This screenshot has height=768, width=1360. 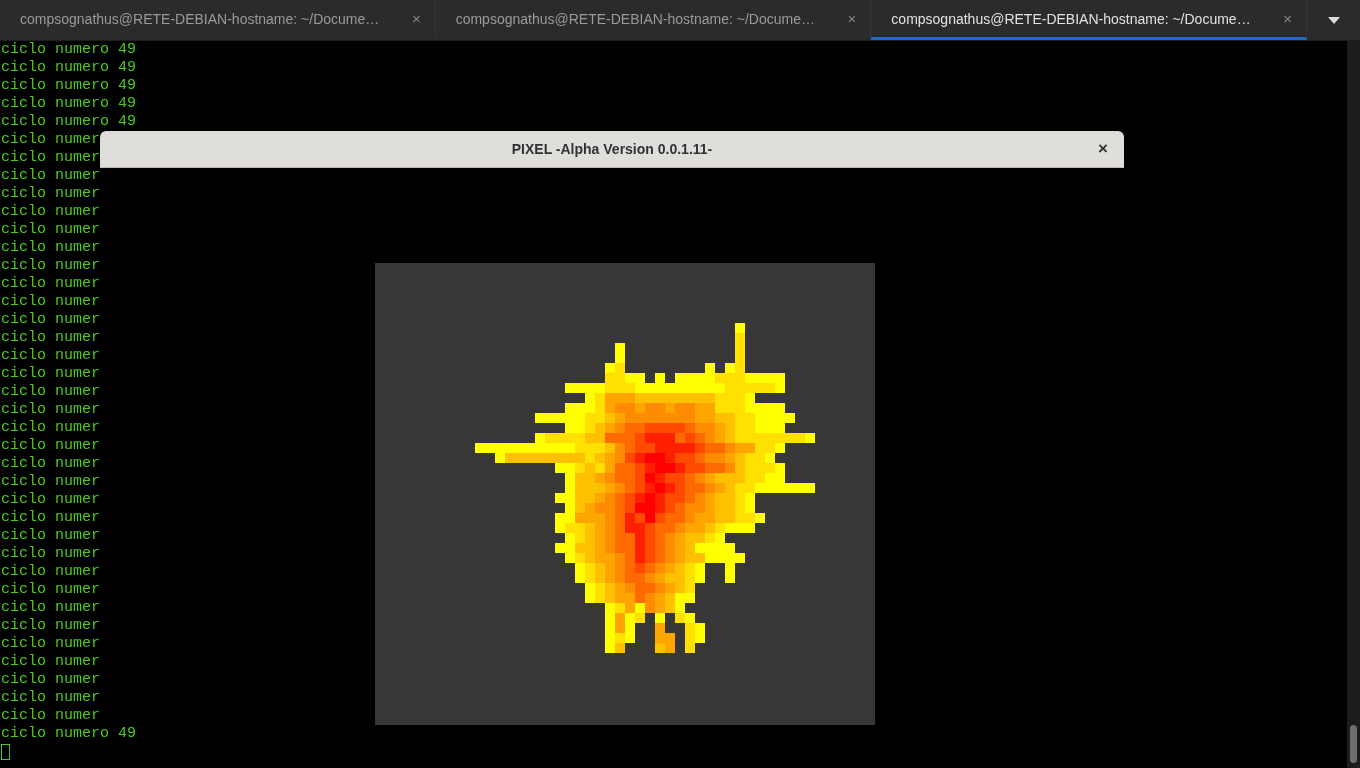 I want to click on dropdown-caret-icon, so click(x=1333, y=20).